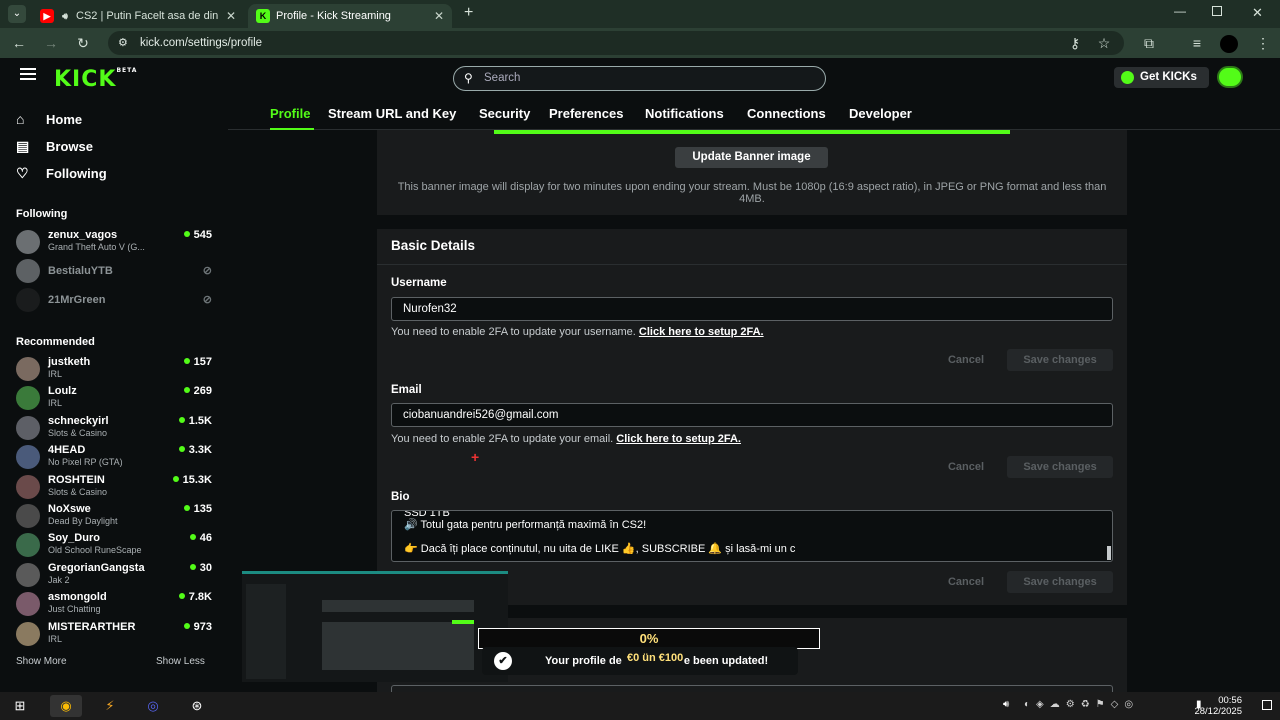 The height and width of the screenshot is (720, 1280). What do you see at coordinates (114, 635) in the screenshot?
I see `channel-item: MISTERARTHER IRL 973` at bounding box center [114, 635].